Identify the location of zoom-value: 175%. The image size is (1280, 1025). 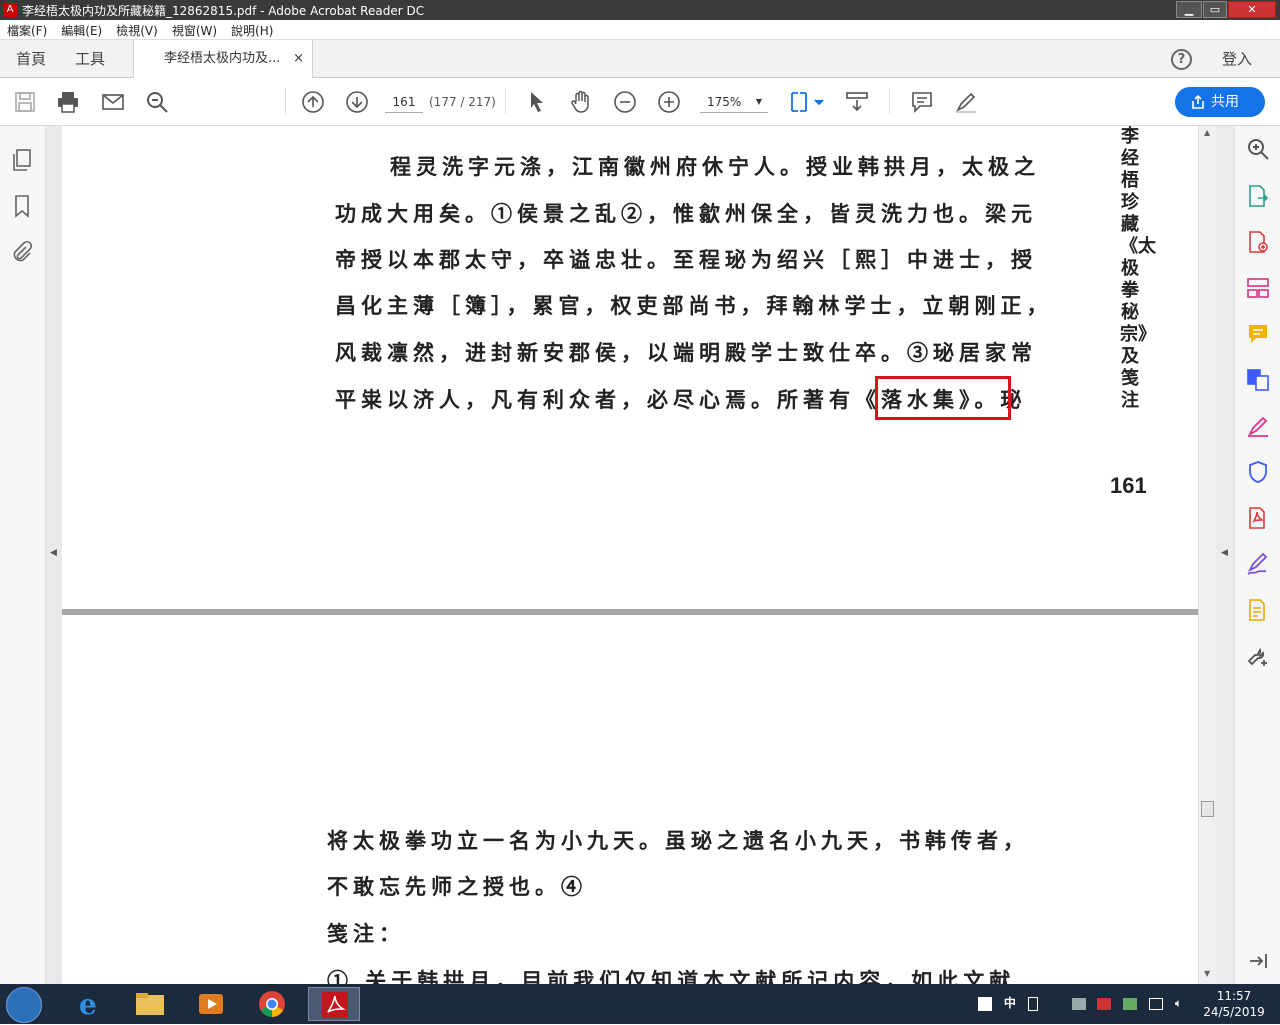
(724, 102).